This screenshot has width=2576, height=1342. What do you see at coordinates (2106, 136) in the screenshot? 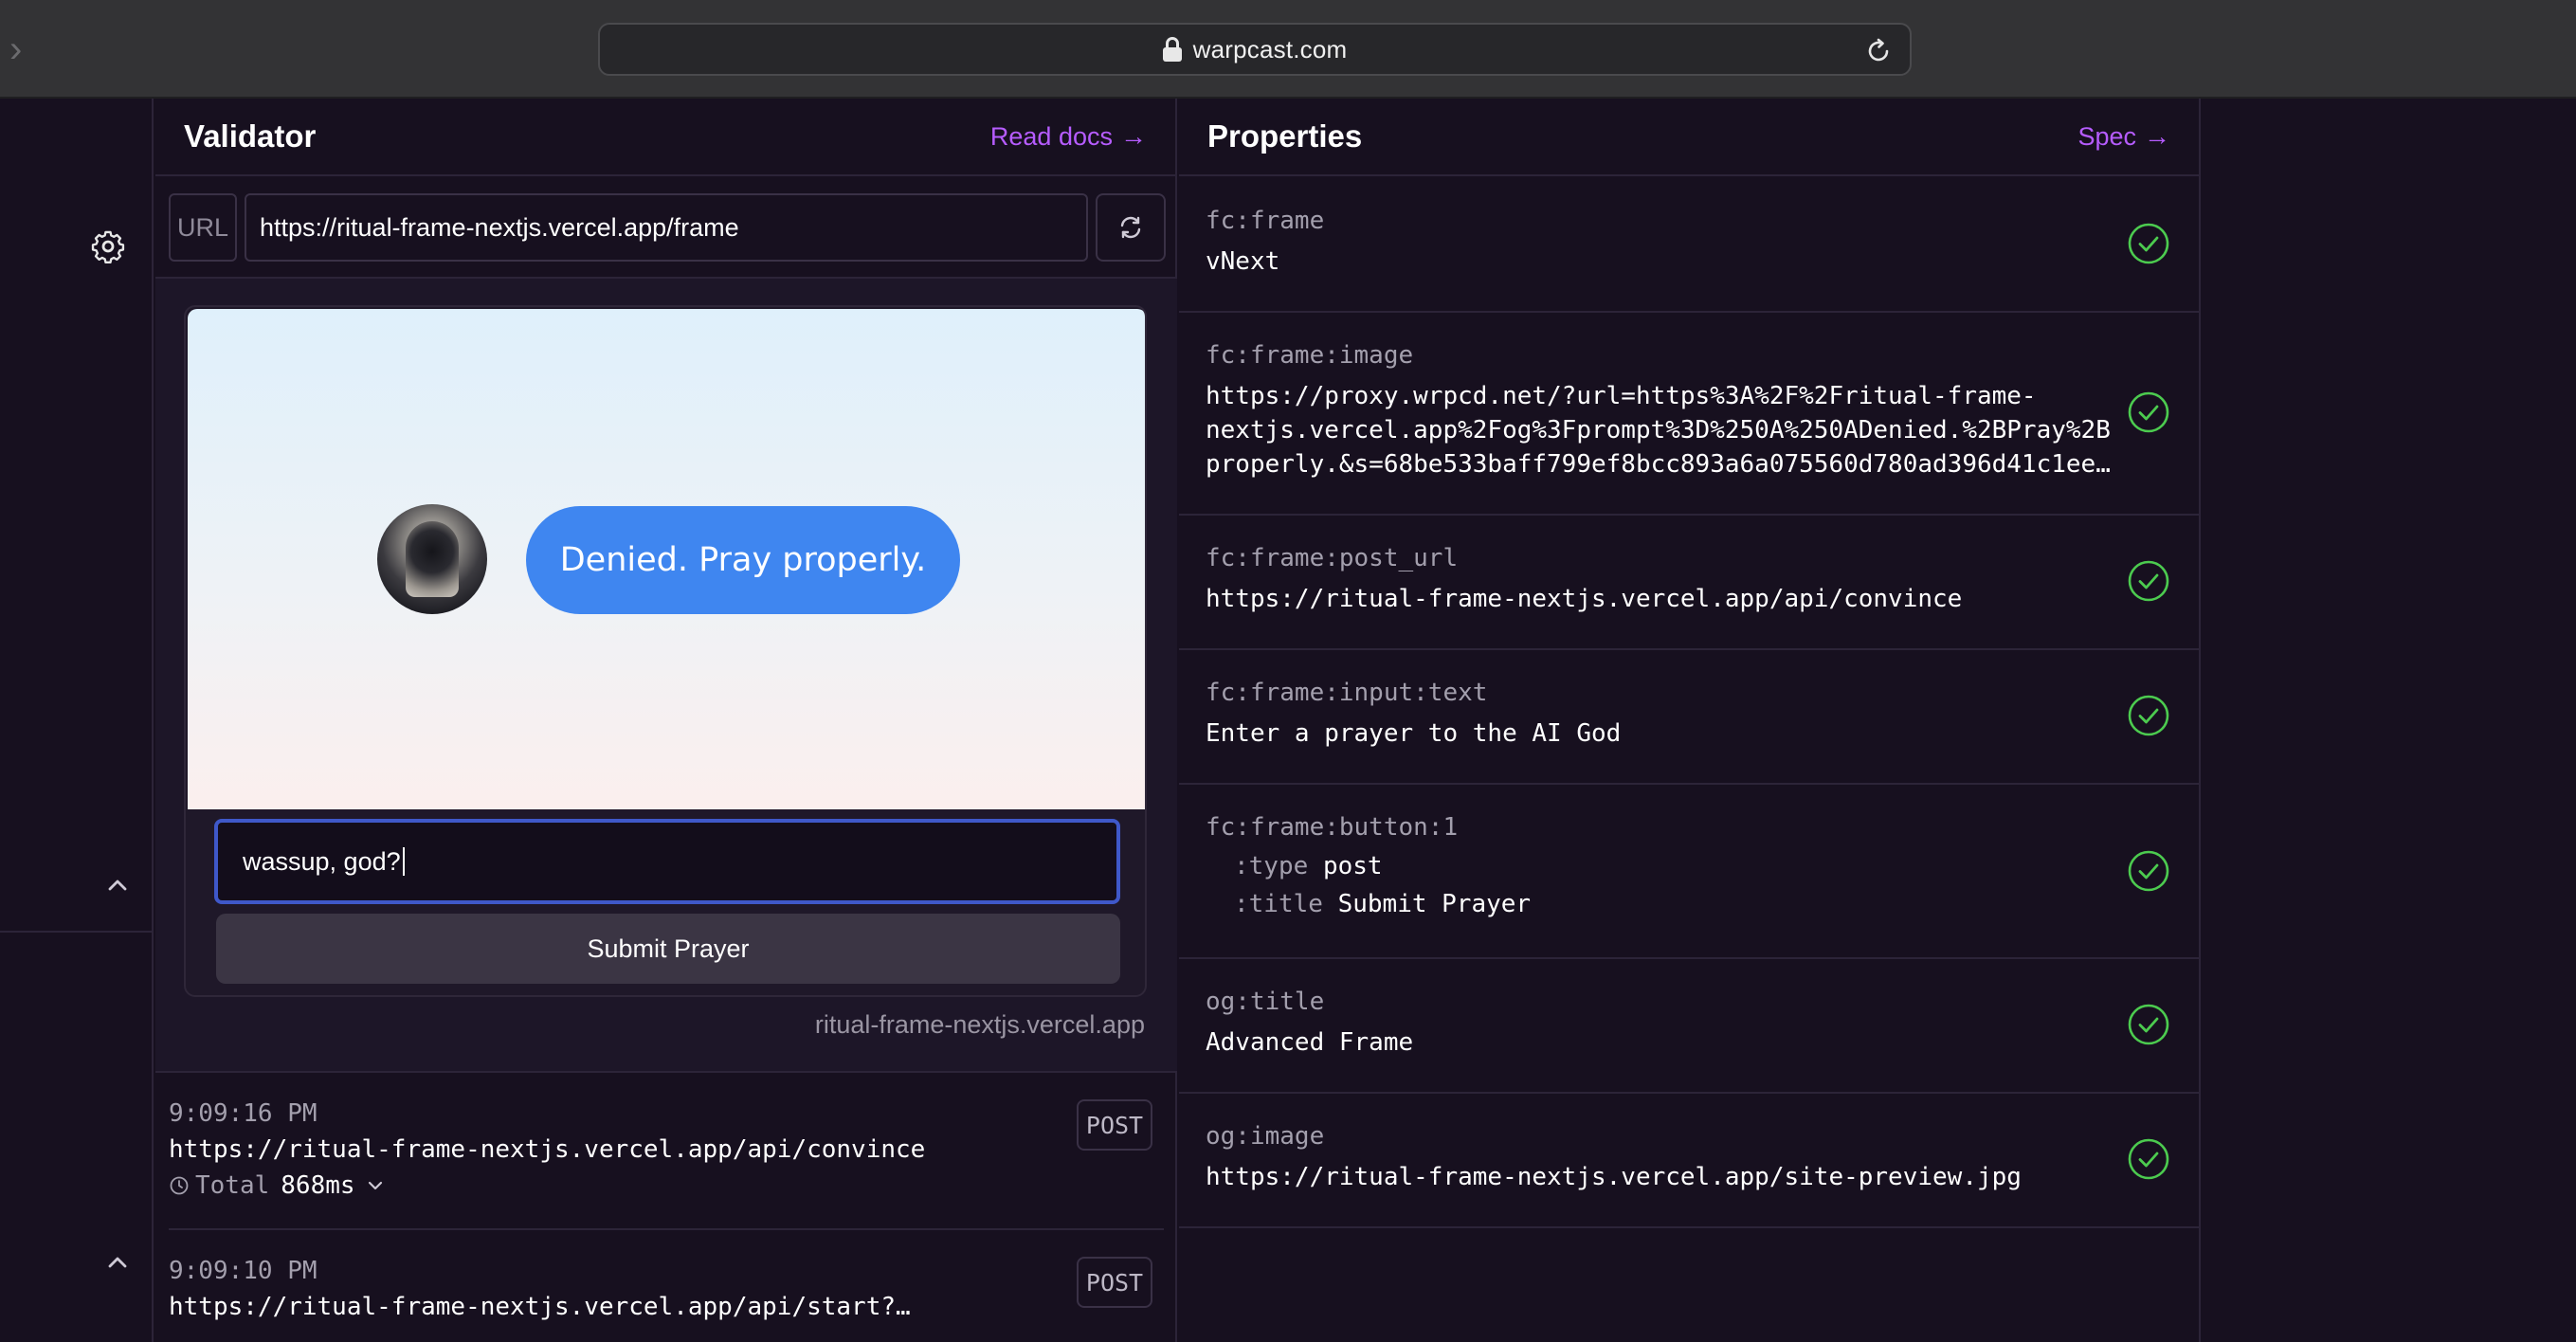
I see `spec-label: Spec` at bounding box center [2106, 136].